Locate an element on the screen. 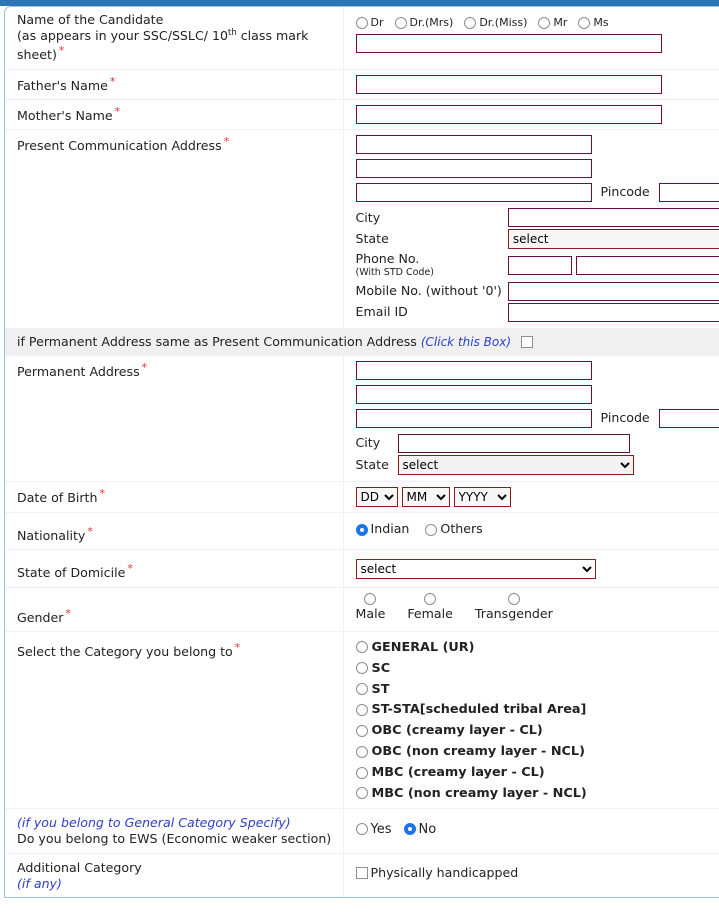 This screenshot has width=719, height=914. permanent-city-field is located at coordinates (515, 443).